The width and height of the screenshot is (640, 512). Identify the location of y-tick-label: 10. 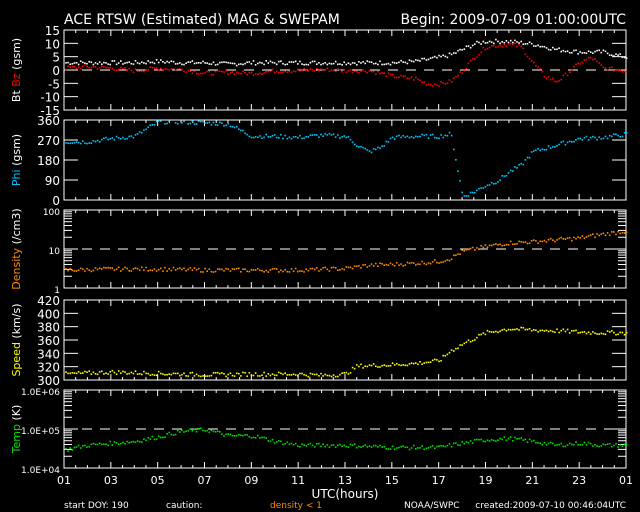
(55, 252).